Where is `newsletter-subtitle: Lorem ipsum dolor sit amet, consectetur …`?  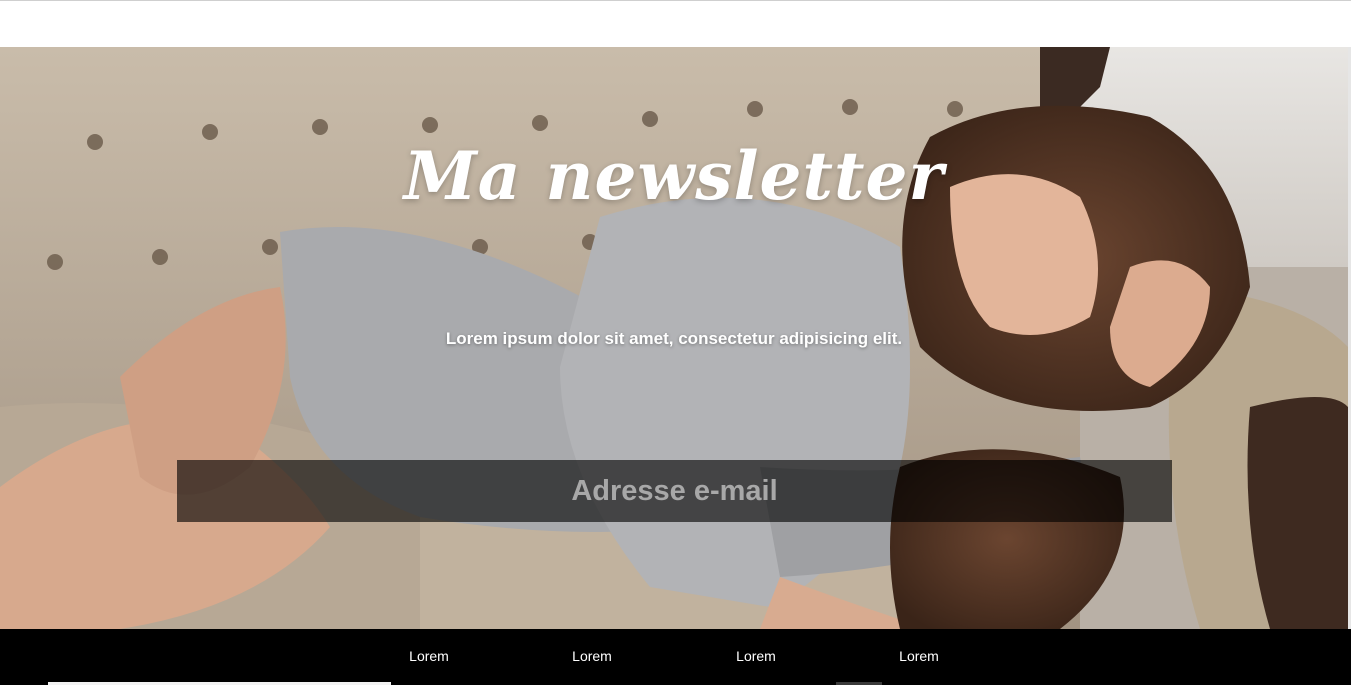 newsletter-subtitle: Lorem ipsum dolor sit amet, consectetur … is located at coordinates (674, 338).